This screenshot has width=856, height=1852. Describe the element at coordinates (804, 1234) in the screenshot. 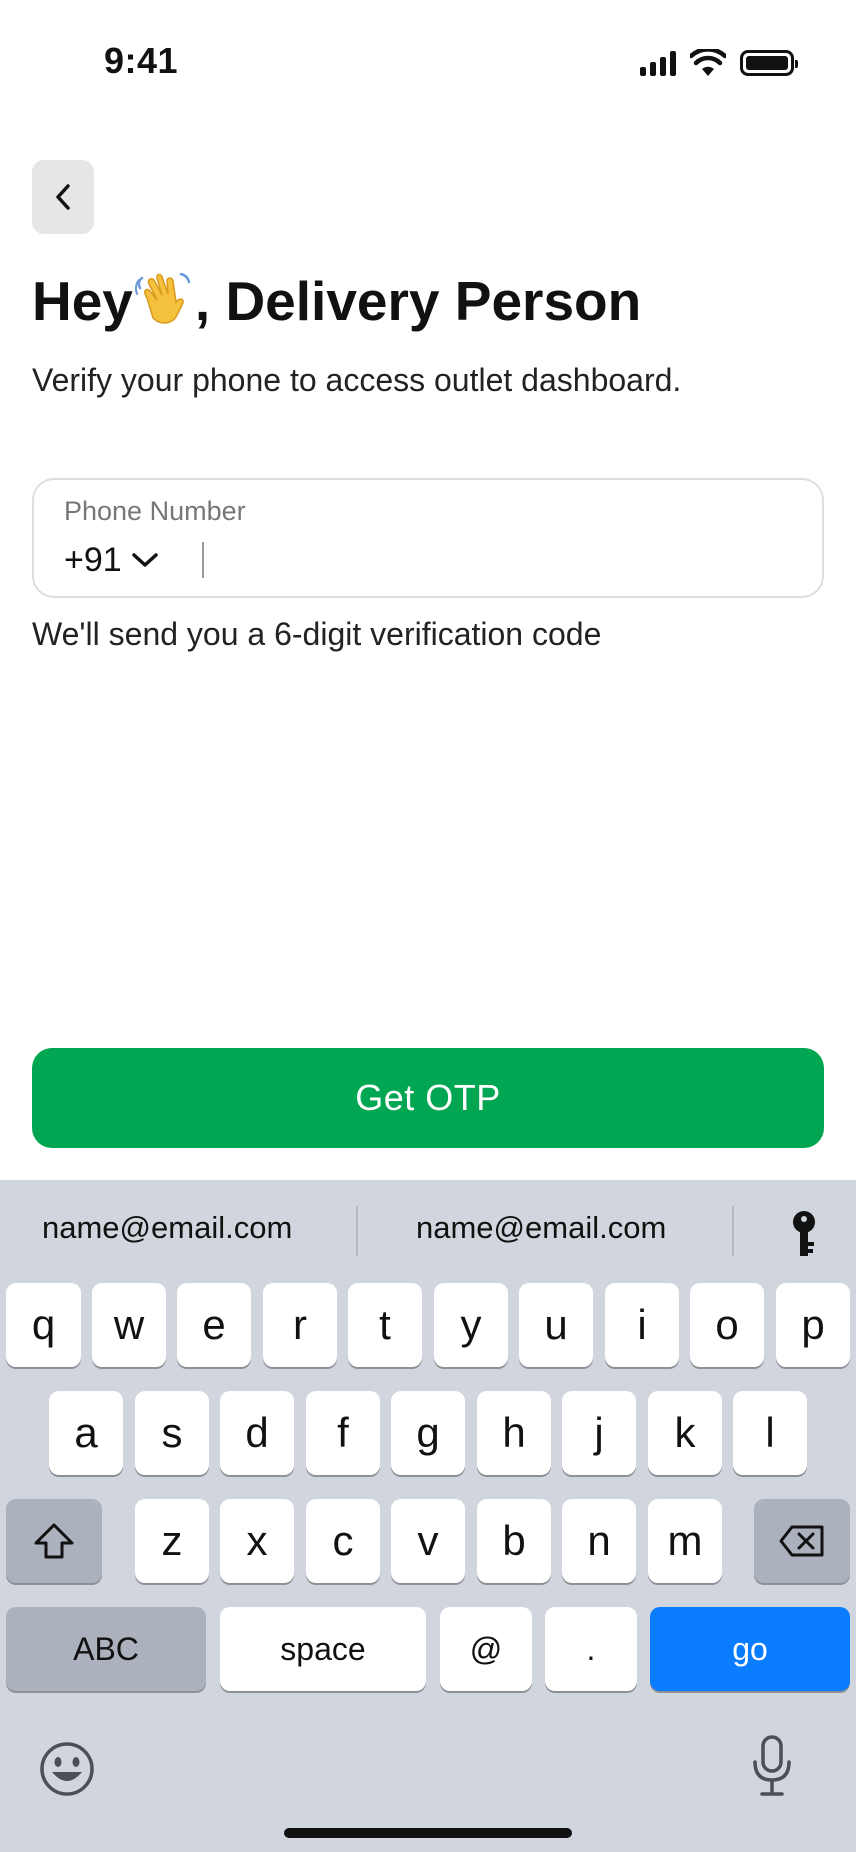

I see `password-key-icon` at that location.